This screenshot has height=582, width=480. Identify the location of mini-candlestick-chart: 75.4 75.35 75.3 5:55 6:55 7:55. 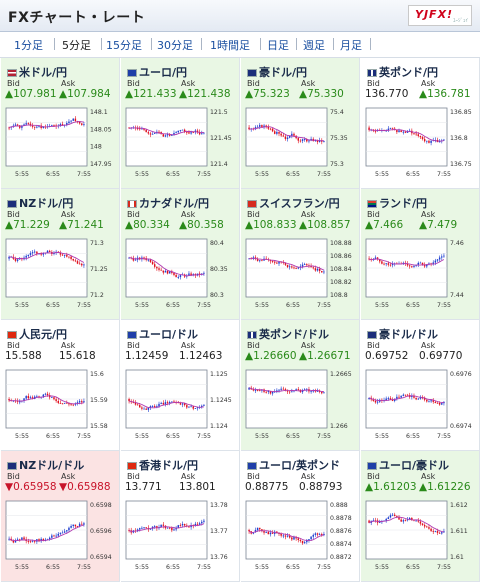
(300, 143).